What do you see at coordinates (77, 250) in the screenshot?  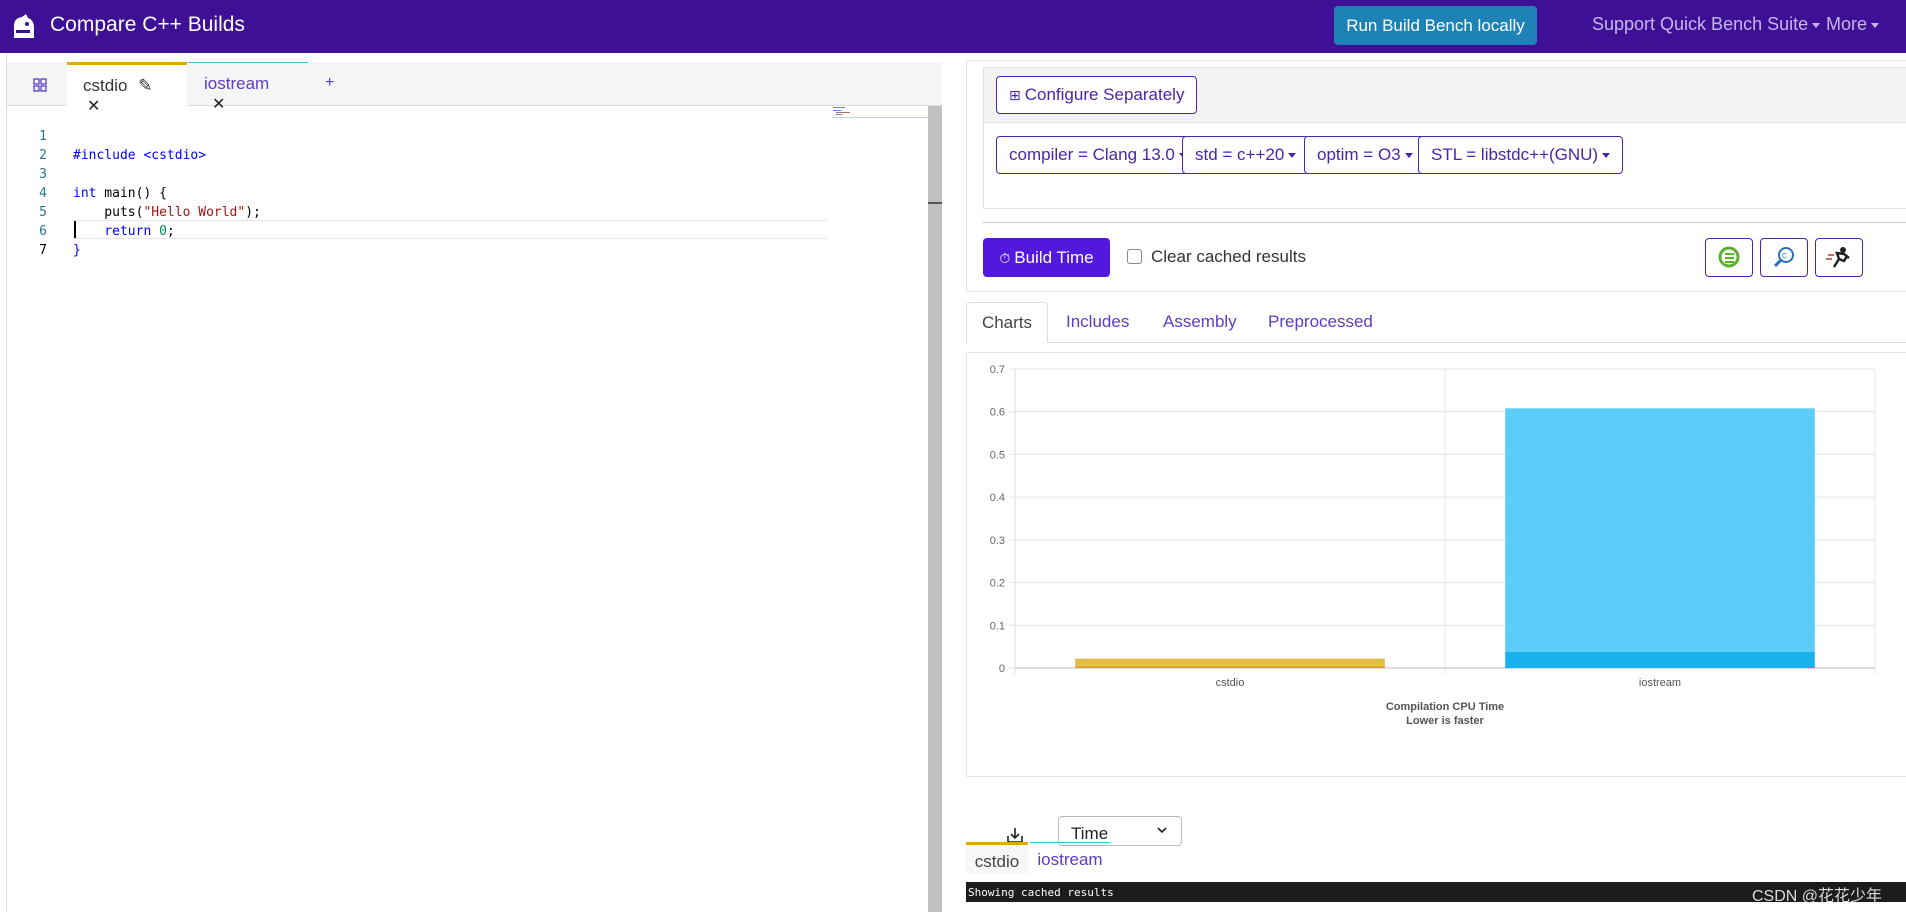 I see `code-text: }` at bounding box center [77, 250].